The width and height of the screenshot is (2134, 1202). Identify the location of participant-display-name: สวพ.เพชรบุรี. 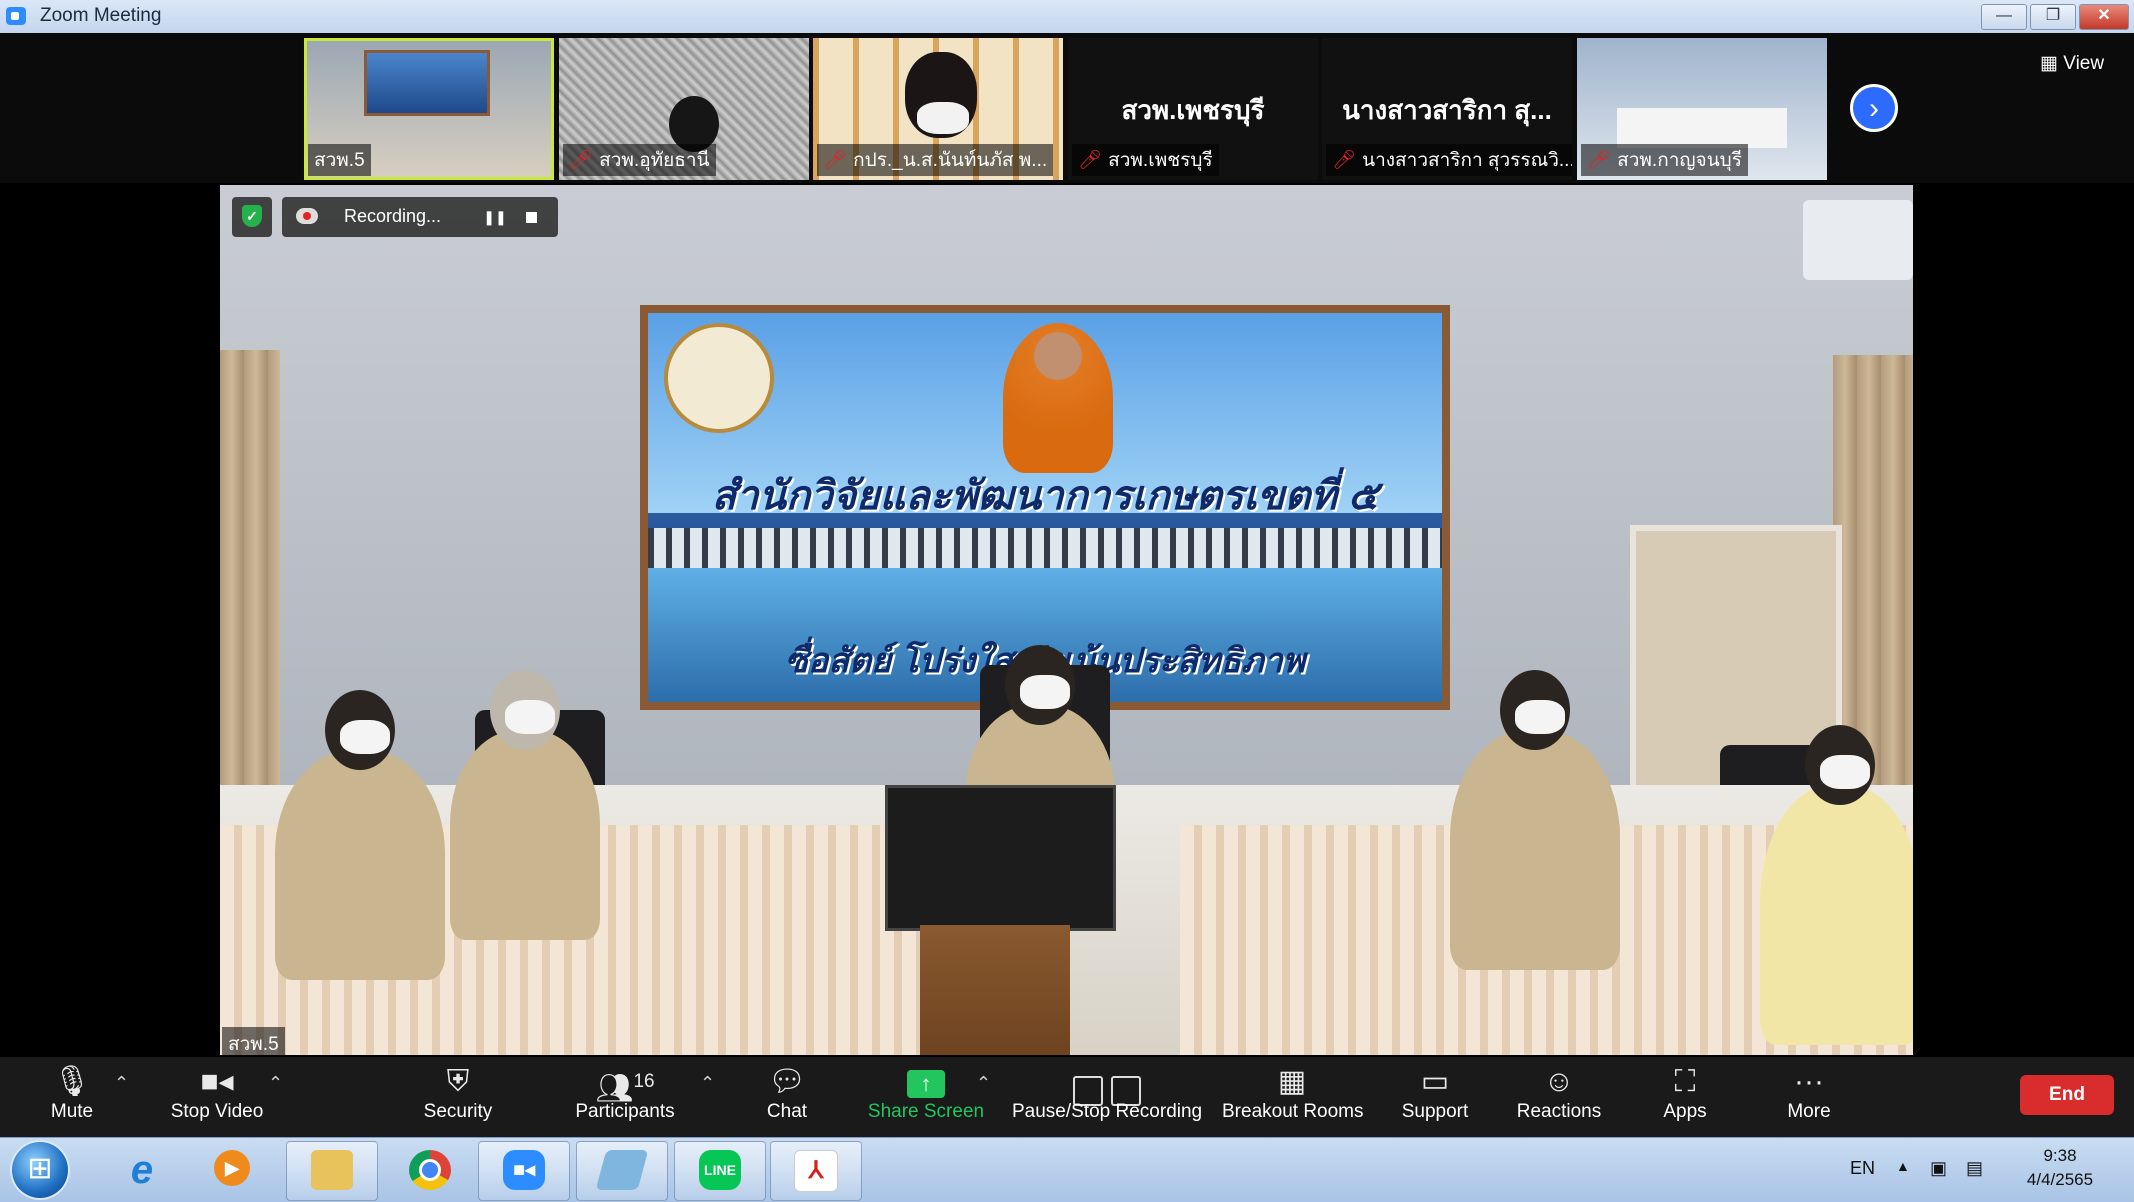
(1193, 110).